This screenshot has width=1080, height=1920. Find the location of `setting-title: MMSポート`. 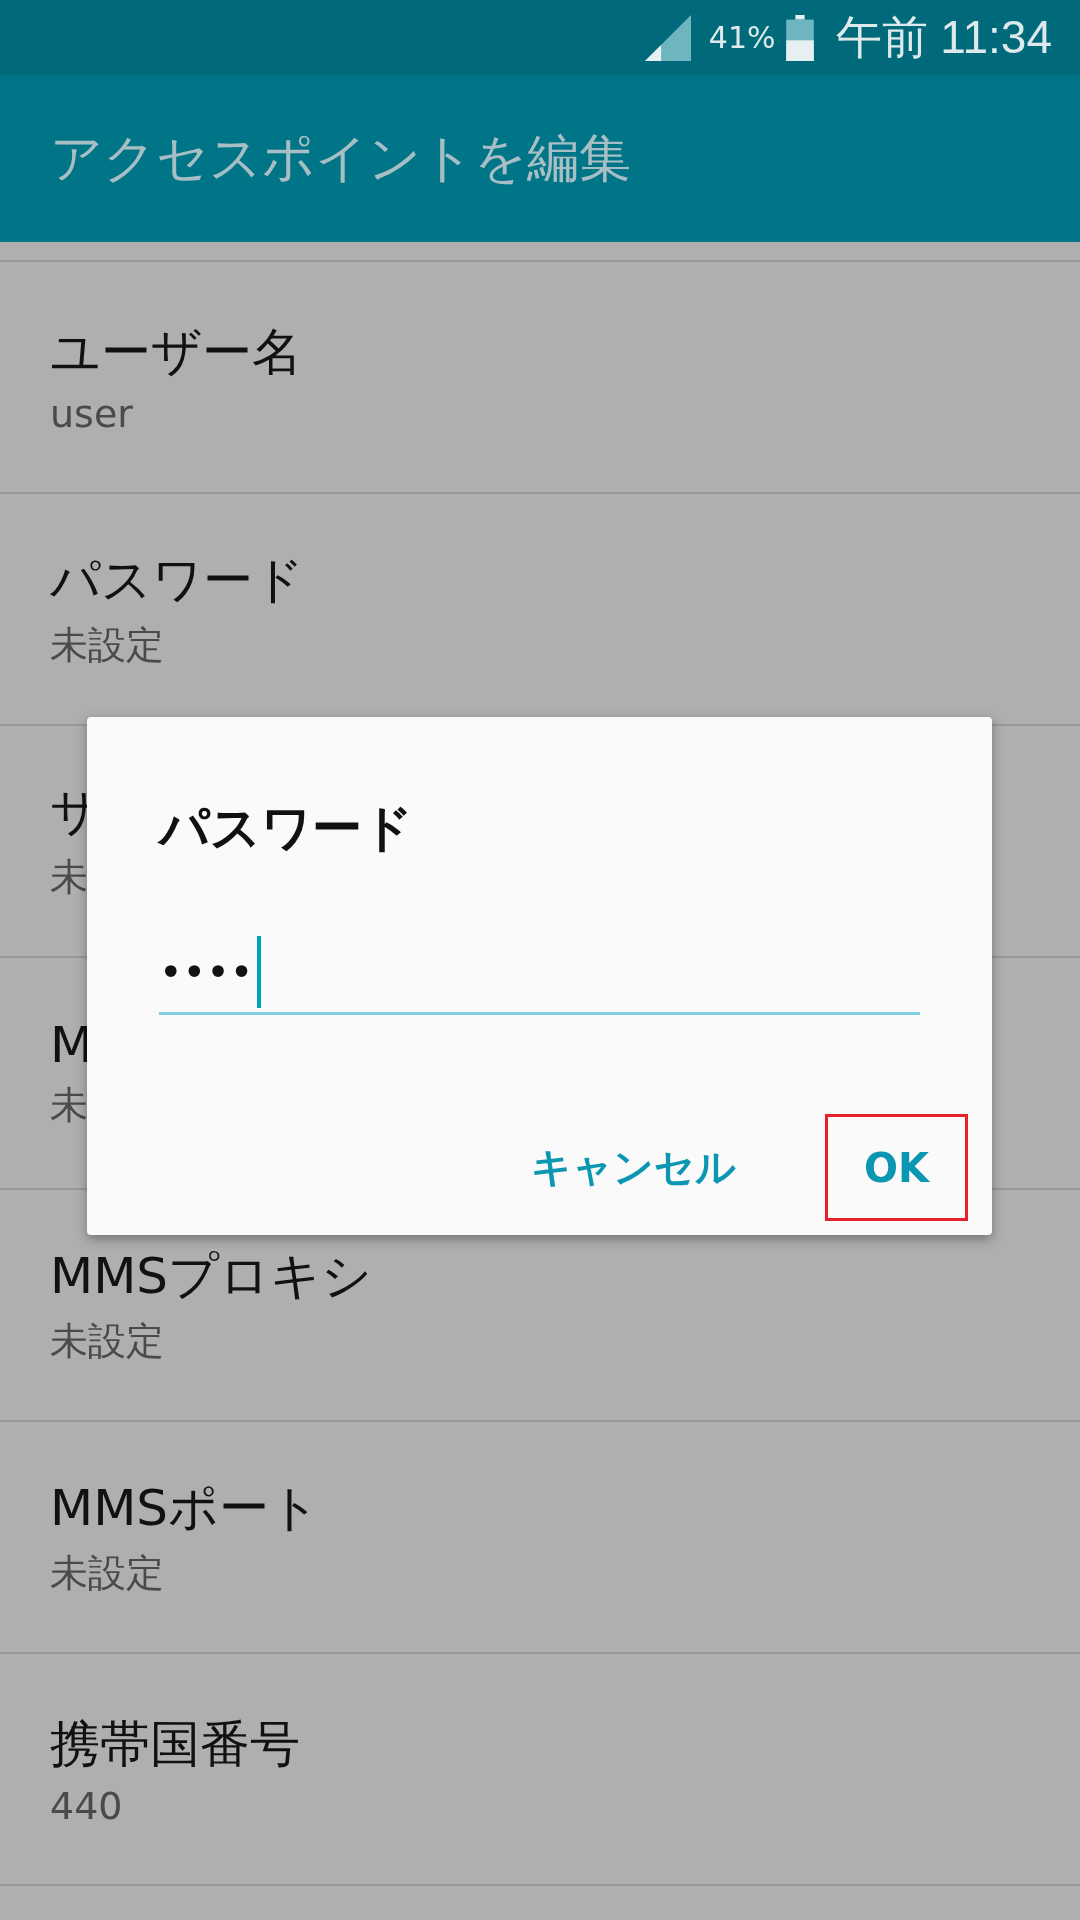

setting-title: MMSポート is located at coordinates (185, 1508).